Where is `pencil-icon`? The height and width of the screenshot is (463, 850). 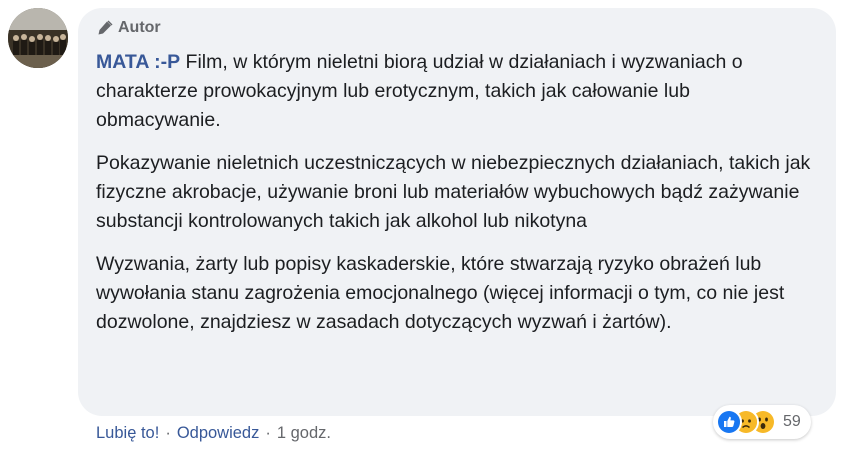
pencil-icon is located at coordinates (105, 28).